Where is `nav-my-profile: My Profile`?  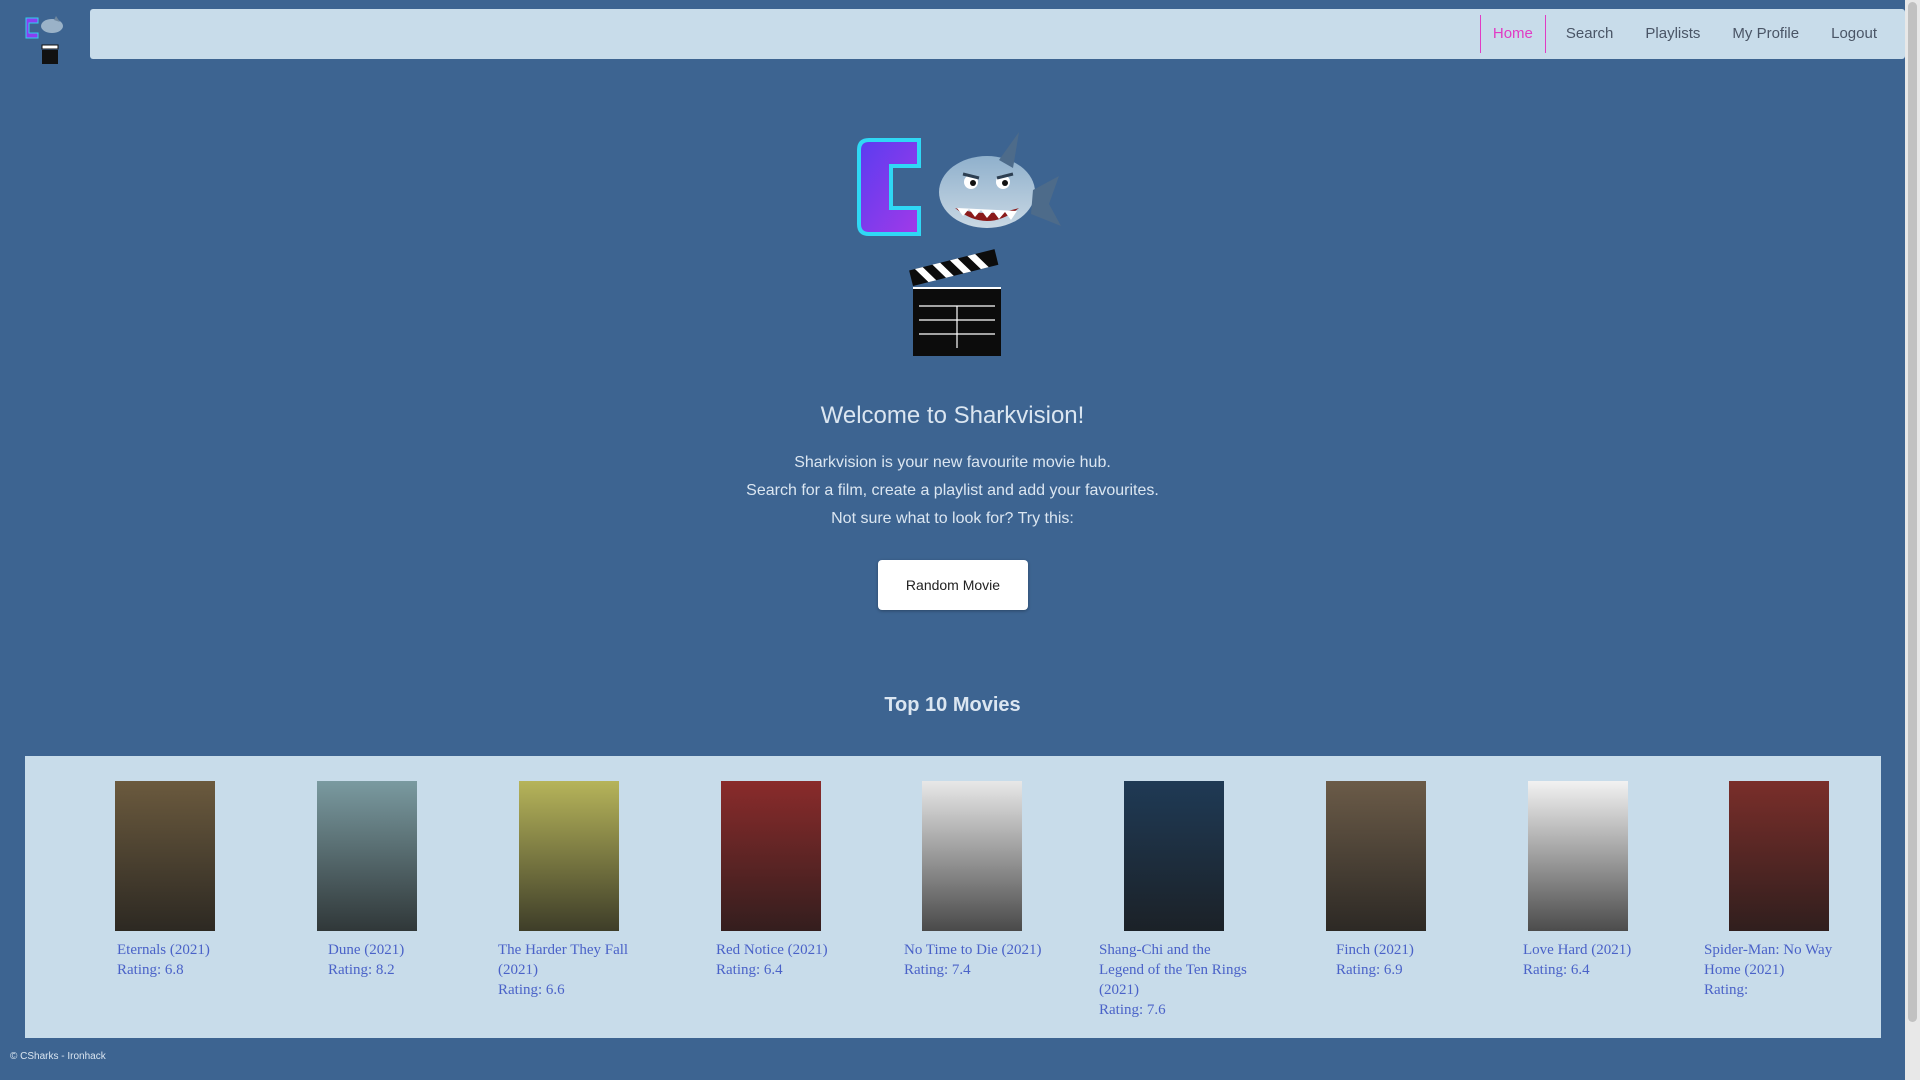 nav-my-profile: My Profile is located at coordinates (1765, 34).